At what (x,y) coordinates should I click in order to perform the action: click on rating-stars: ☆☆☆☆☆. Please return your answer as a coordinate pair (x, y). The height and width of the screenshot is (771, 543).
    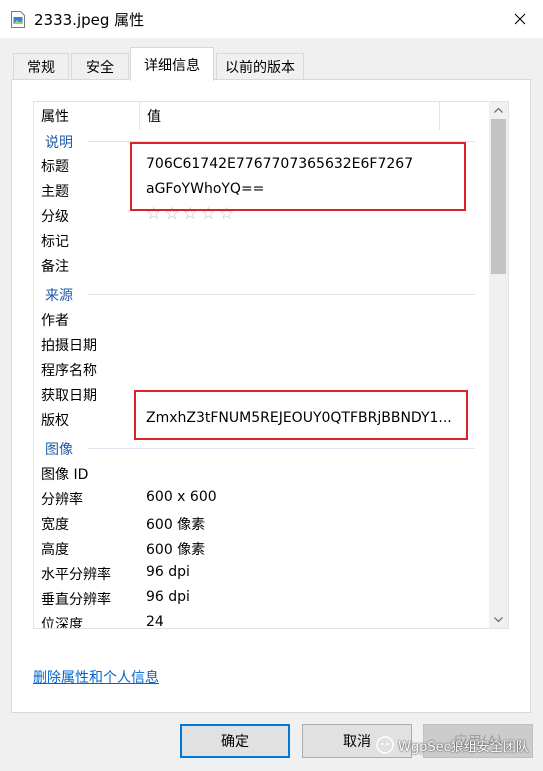
    Looking at the image, I should click on (191, 214).